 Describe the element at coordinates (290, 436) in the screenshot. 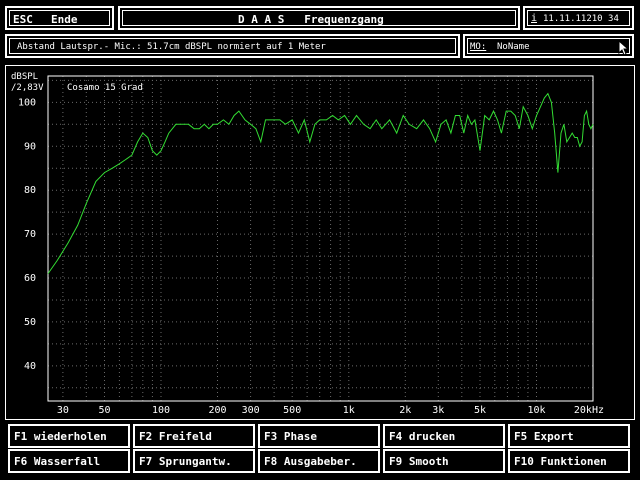

I see `function-key-label: F3 Phase` at that location.